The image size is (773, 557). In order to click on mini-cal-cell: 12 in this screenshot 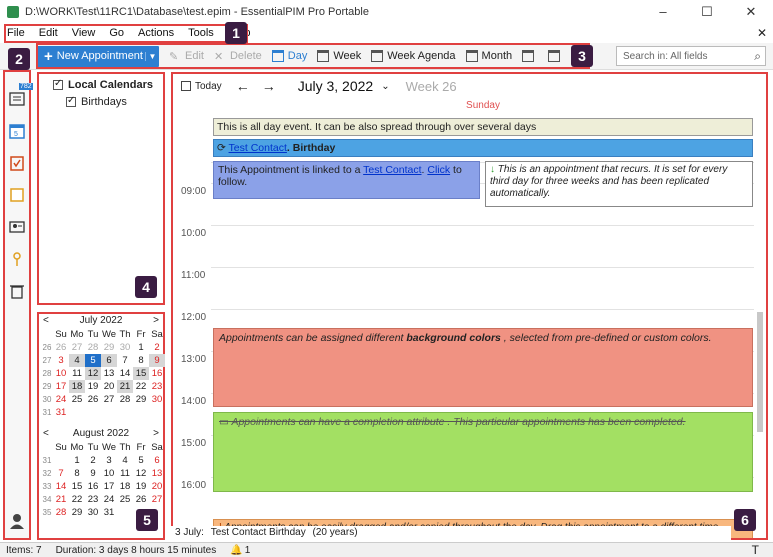, I will do `click(93, 373)`.